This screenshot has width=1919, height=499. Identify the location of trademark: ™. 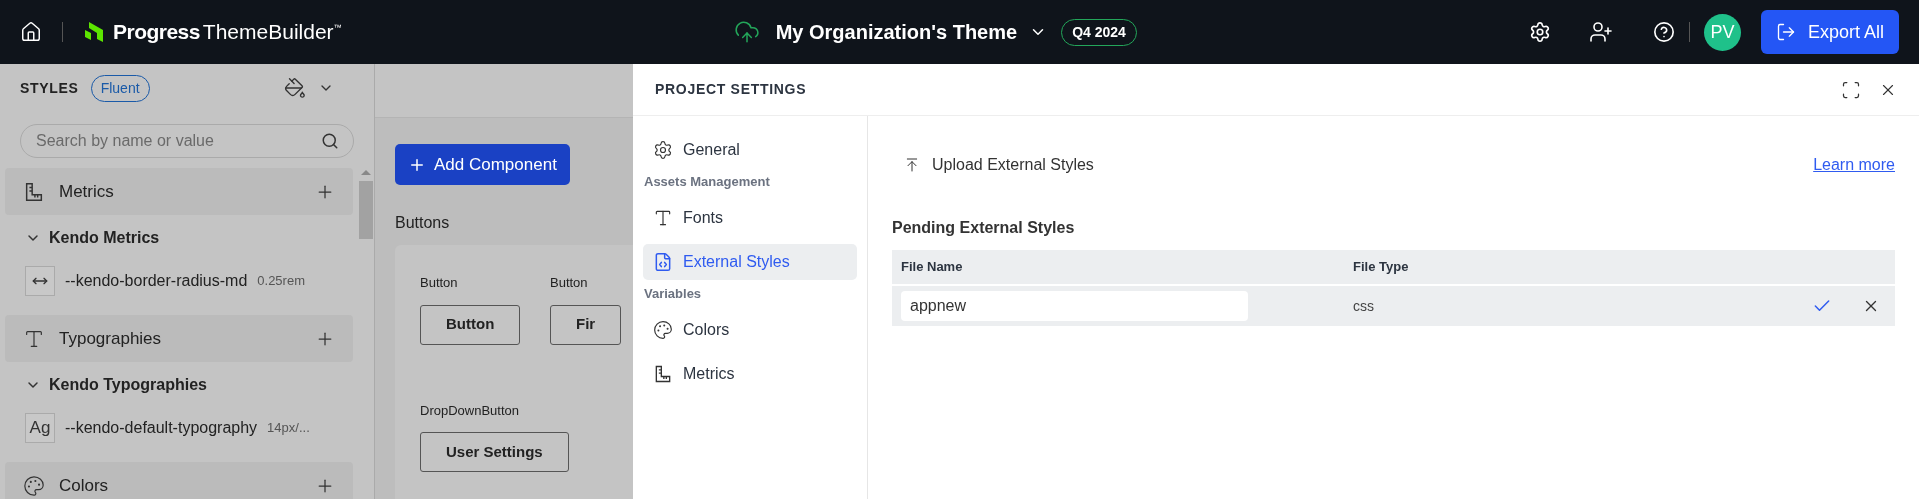
(337, 28).